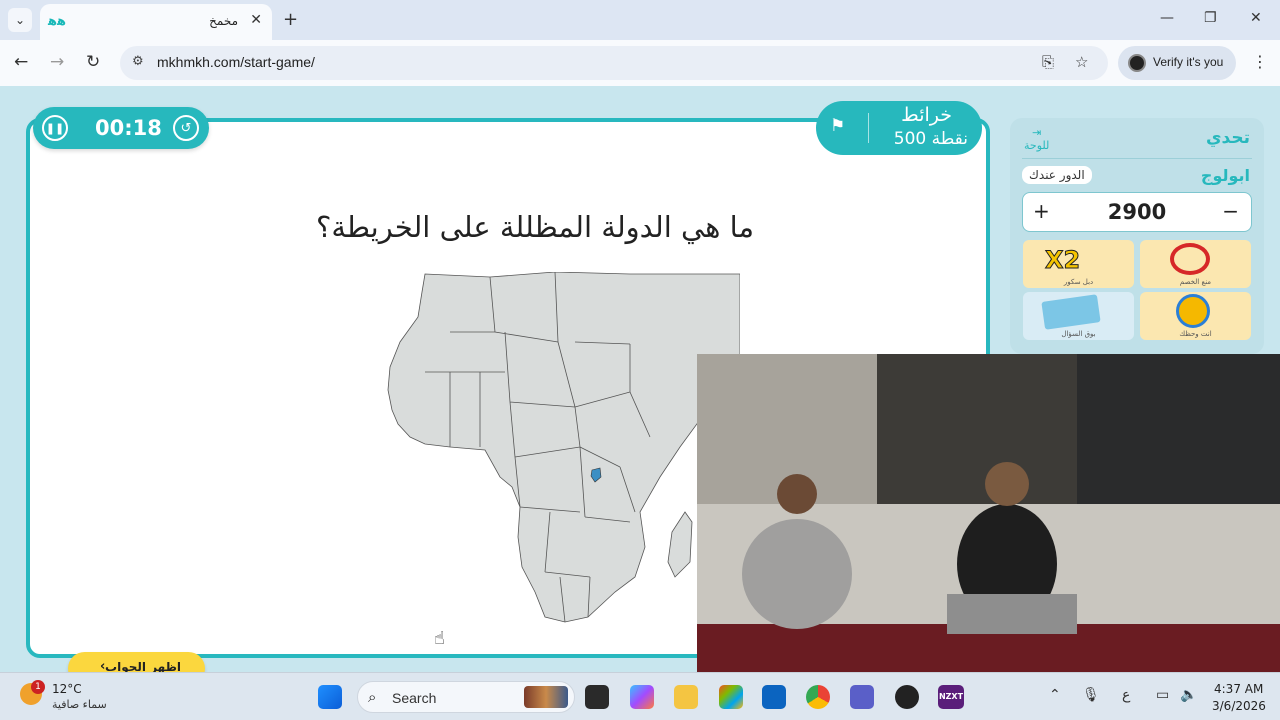 The width and height of the screenshot is (1280, 720). I want to click on powerup-luck-wheel: انت وحظك, so click(1195, 316).